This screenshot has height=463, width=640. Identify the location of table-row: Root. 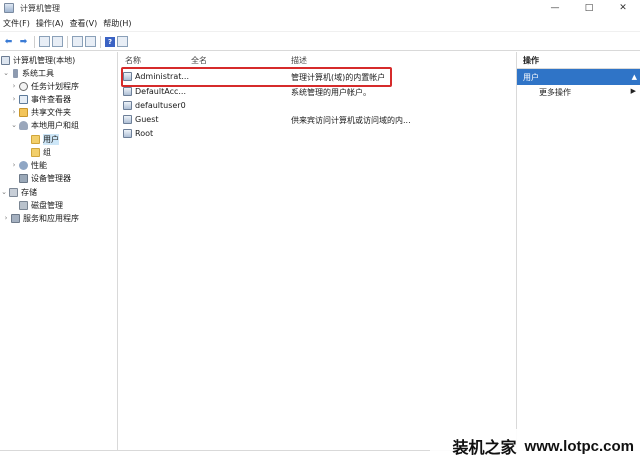
(138, 133).